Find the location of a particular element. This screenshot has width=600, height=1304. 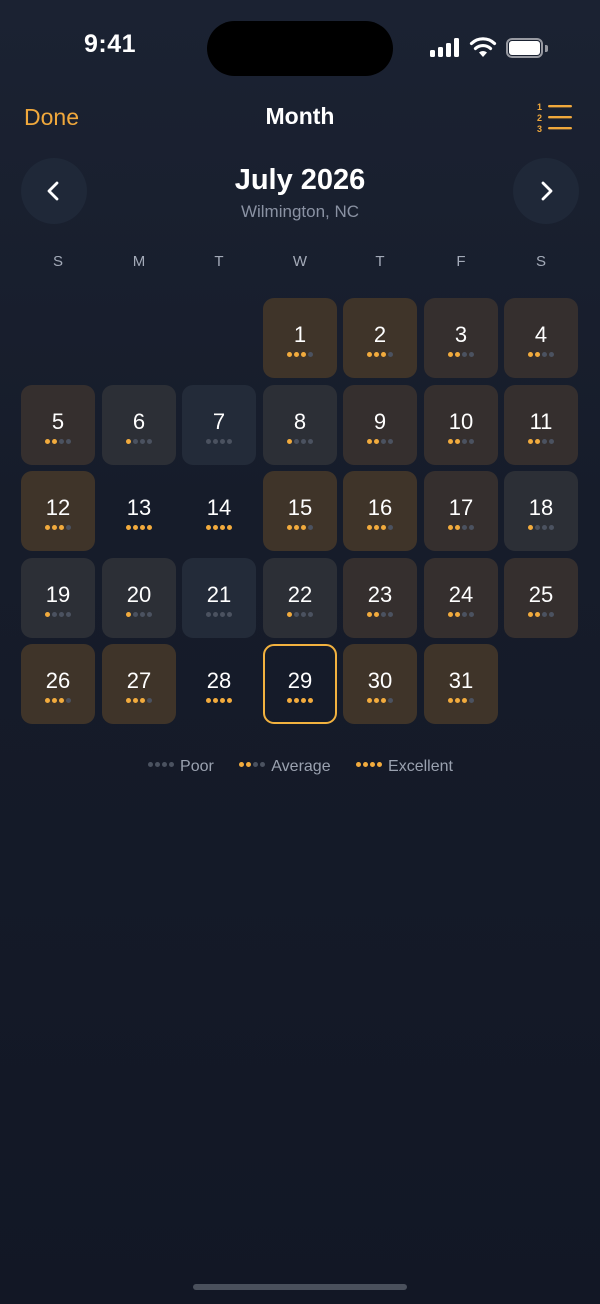

calendar-day: 25 is located at coordinates (541, 598).